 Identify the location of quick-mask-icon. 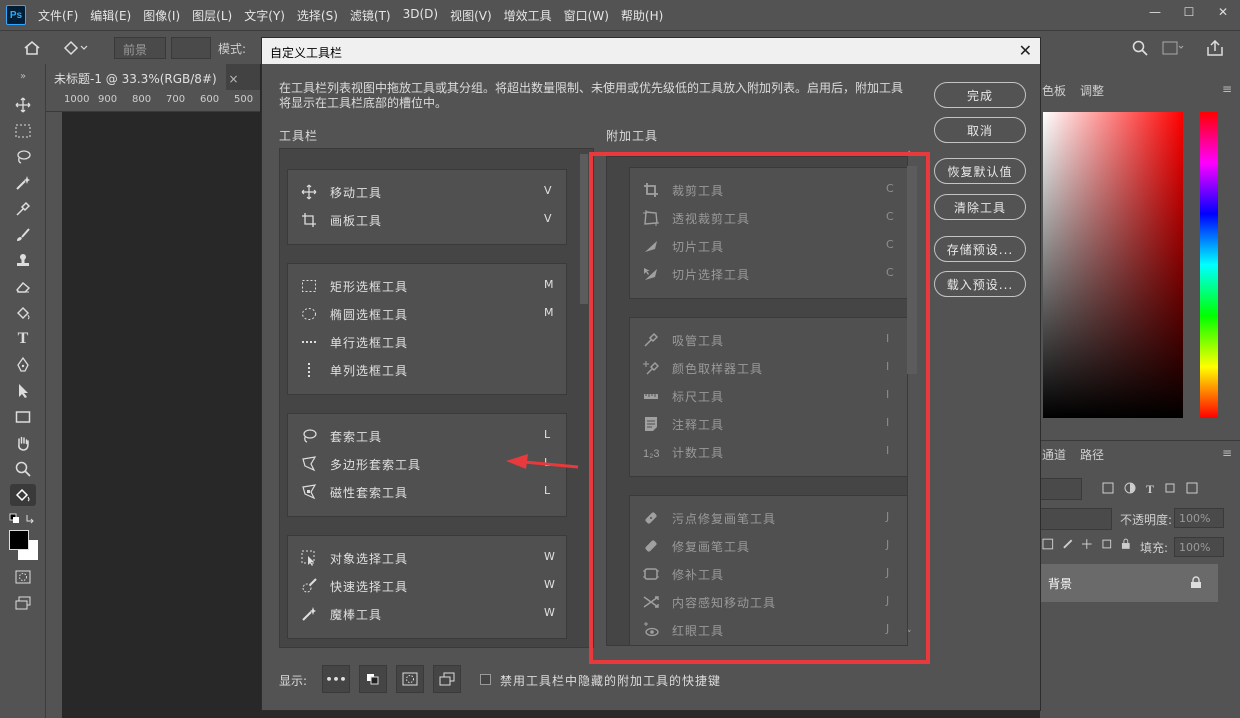
(23, 577).